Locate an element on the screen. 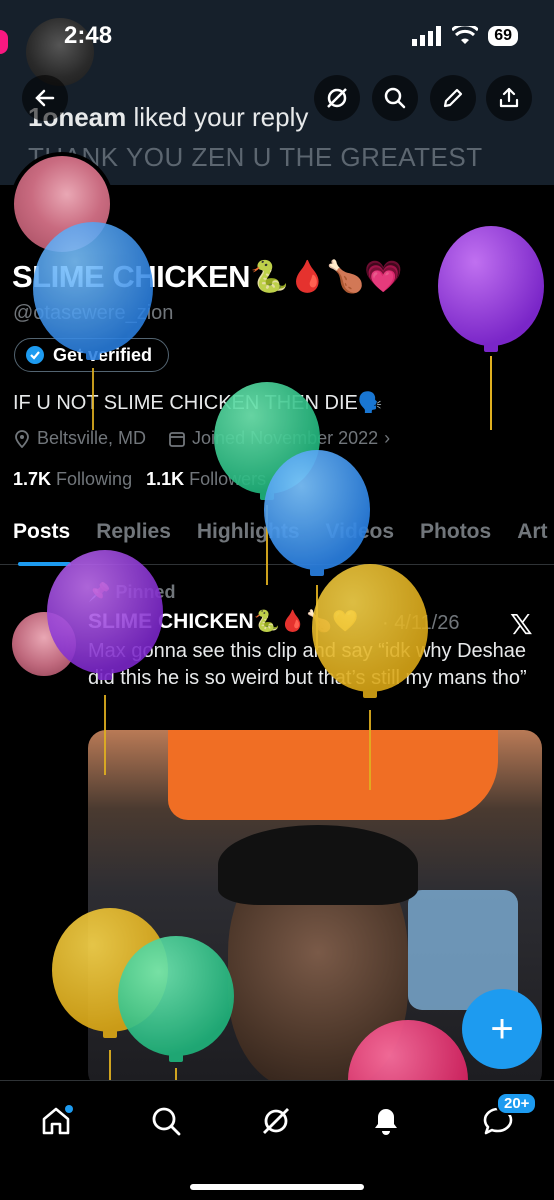  nav-notifications is located at coordinates (386, 1121).